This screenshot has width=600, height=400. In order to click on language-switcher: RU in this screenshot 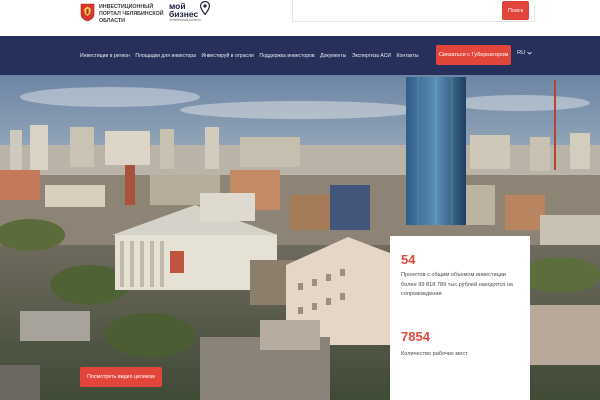, I will do `click(525, 53)`.